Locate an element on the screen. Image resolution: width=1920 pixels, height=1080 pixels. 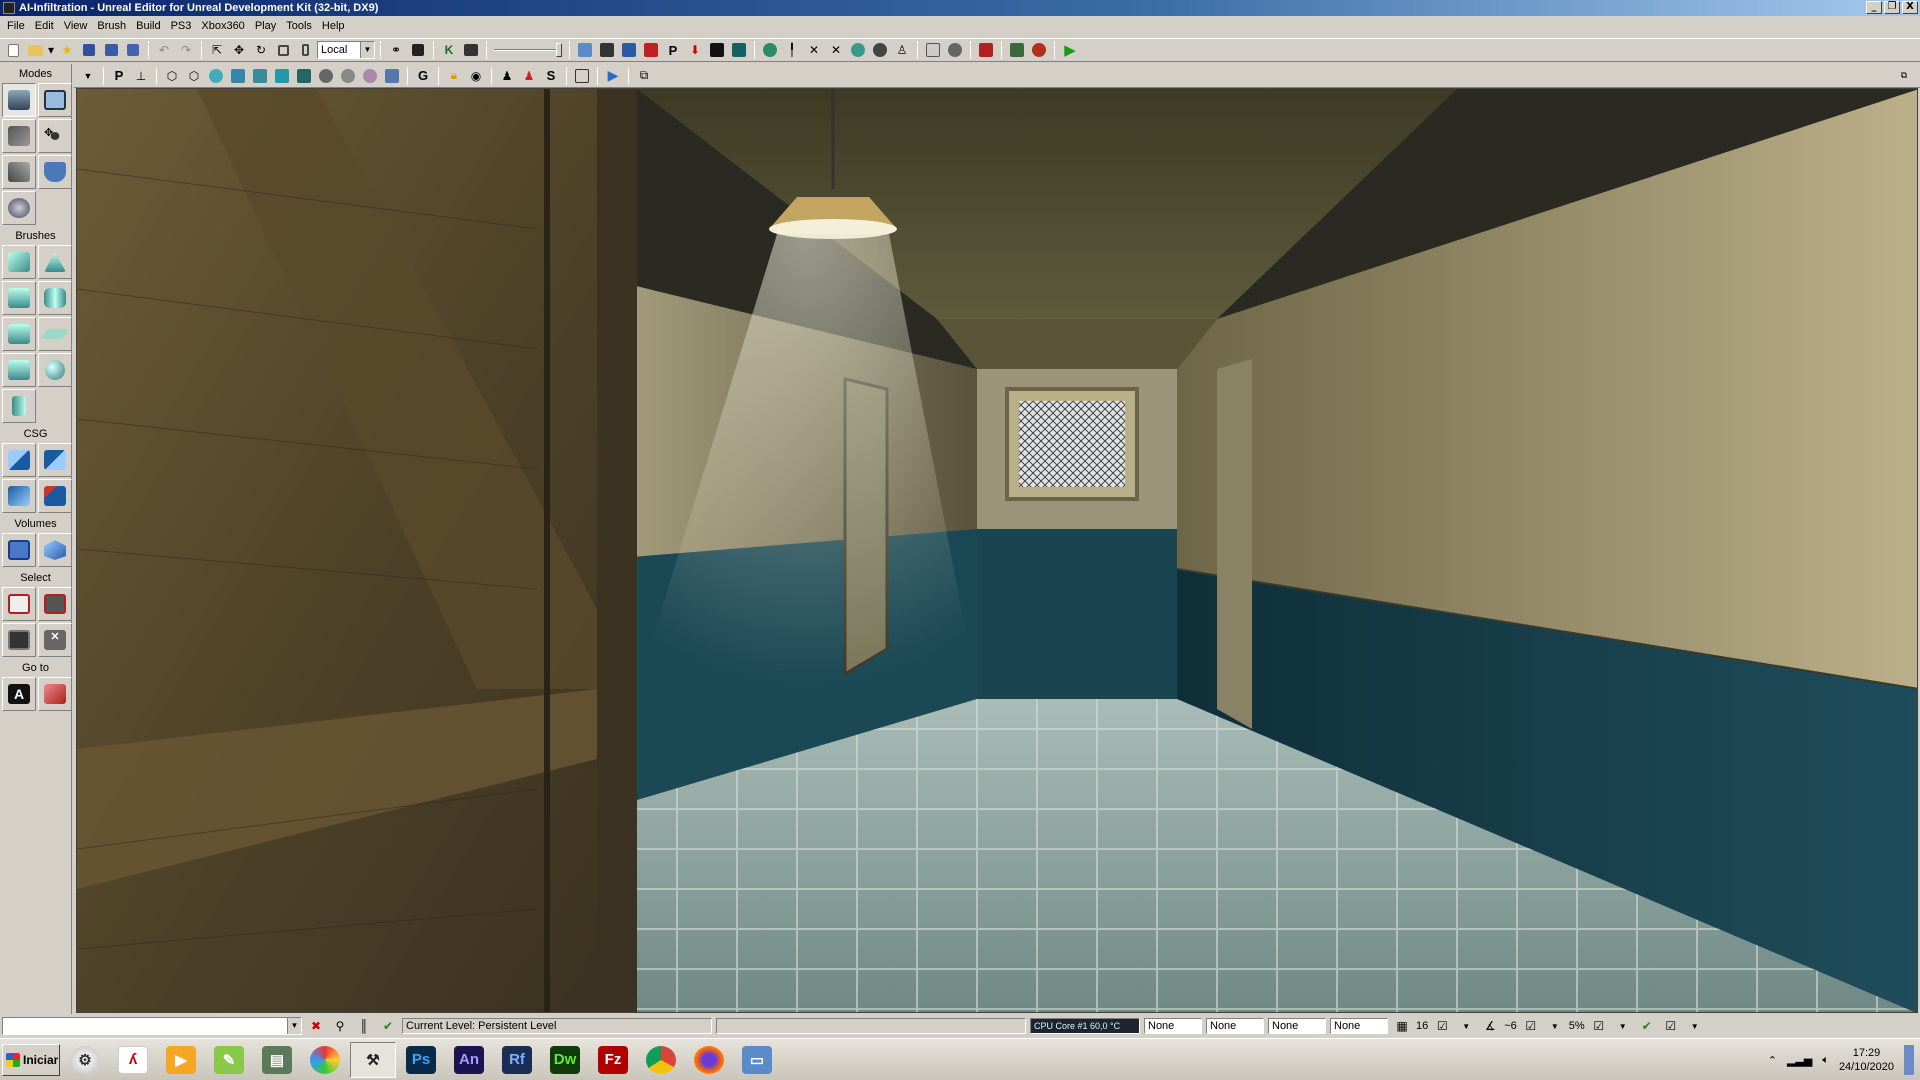
build-cover-icon is located at coordinates (651, 50).